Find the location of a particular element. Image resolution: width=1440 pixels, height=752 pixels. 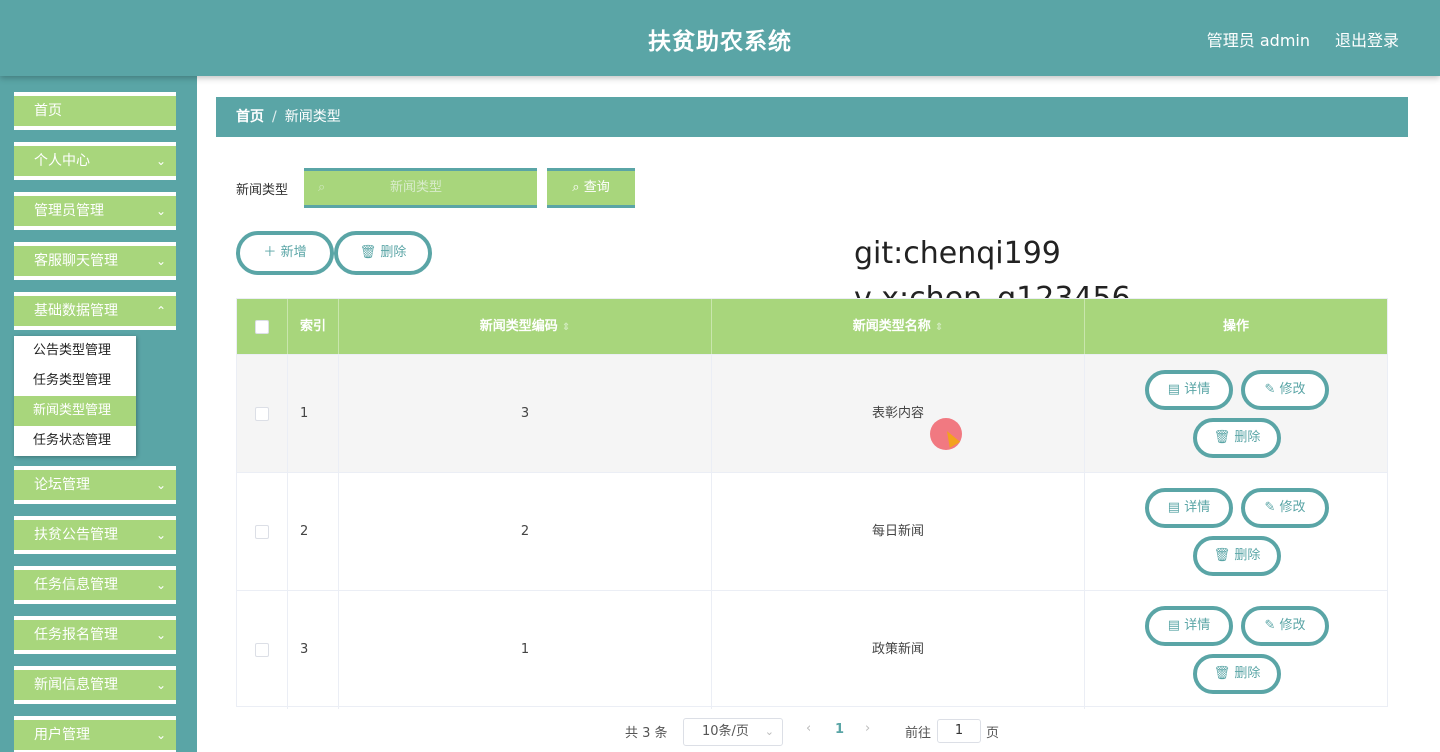

breadcrumb-current: 新闻类型 is located at coordinates (312, 117).